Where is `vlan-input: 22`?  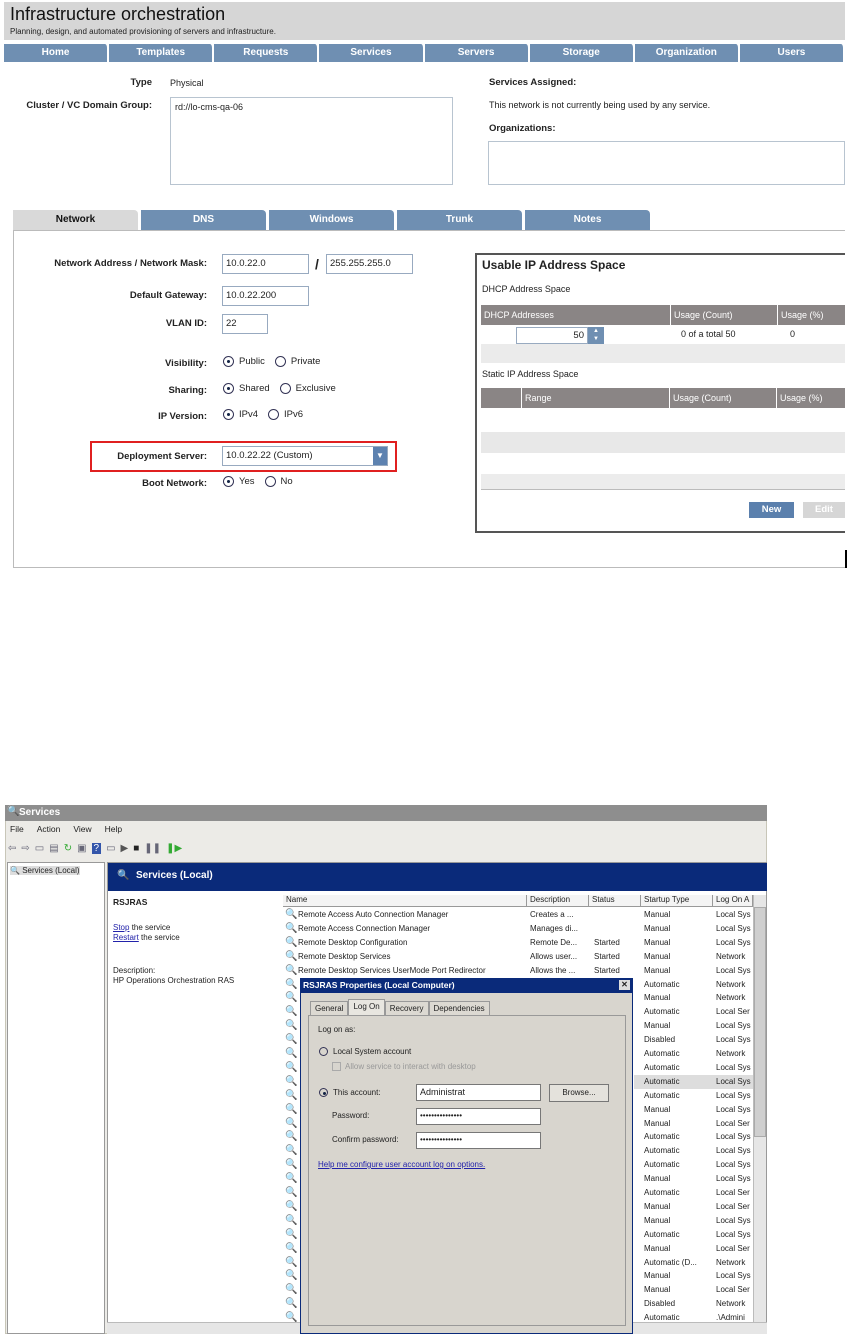 vlan-input: 22 is located at coordinates (245, 324).